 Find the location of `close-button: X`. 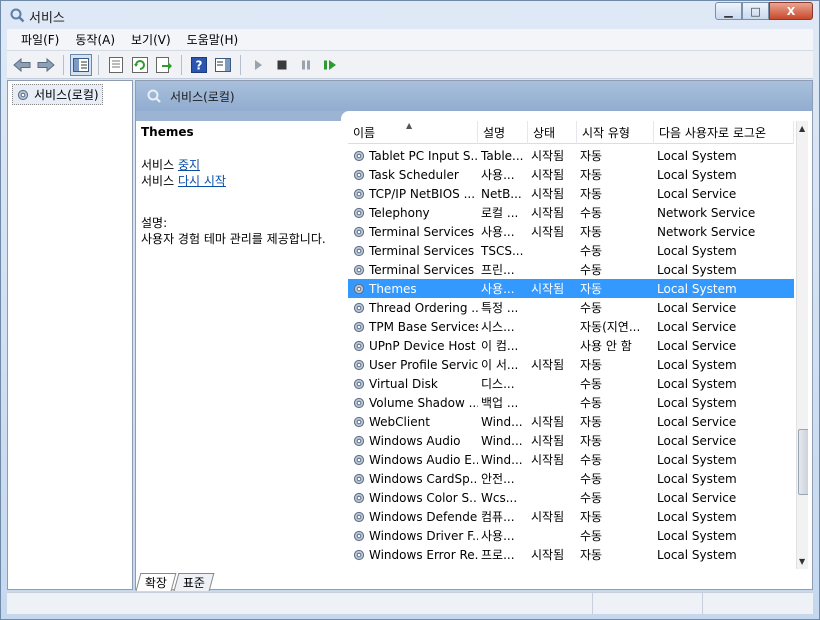

close-button: X is located at coordinates (791, 11).